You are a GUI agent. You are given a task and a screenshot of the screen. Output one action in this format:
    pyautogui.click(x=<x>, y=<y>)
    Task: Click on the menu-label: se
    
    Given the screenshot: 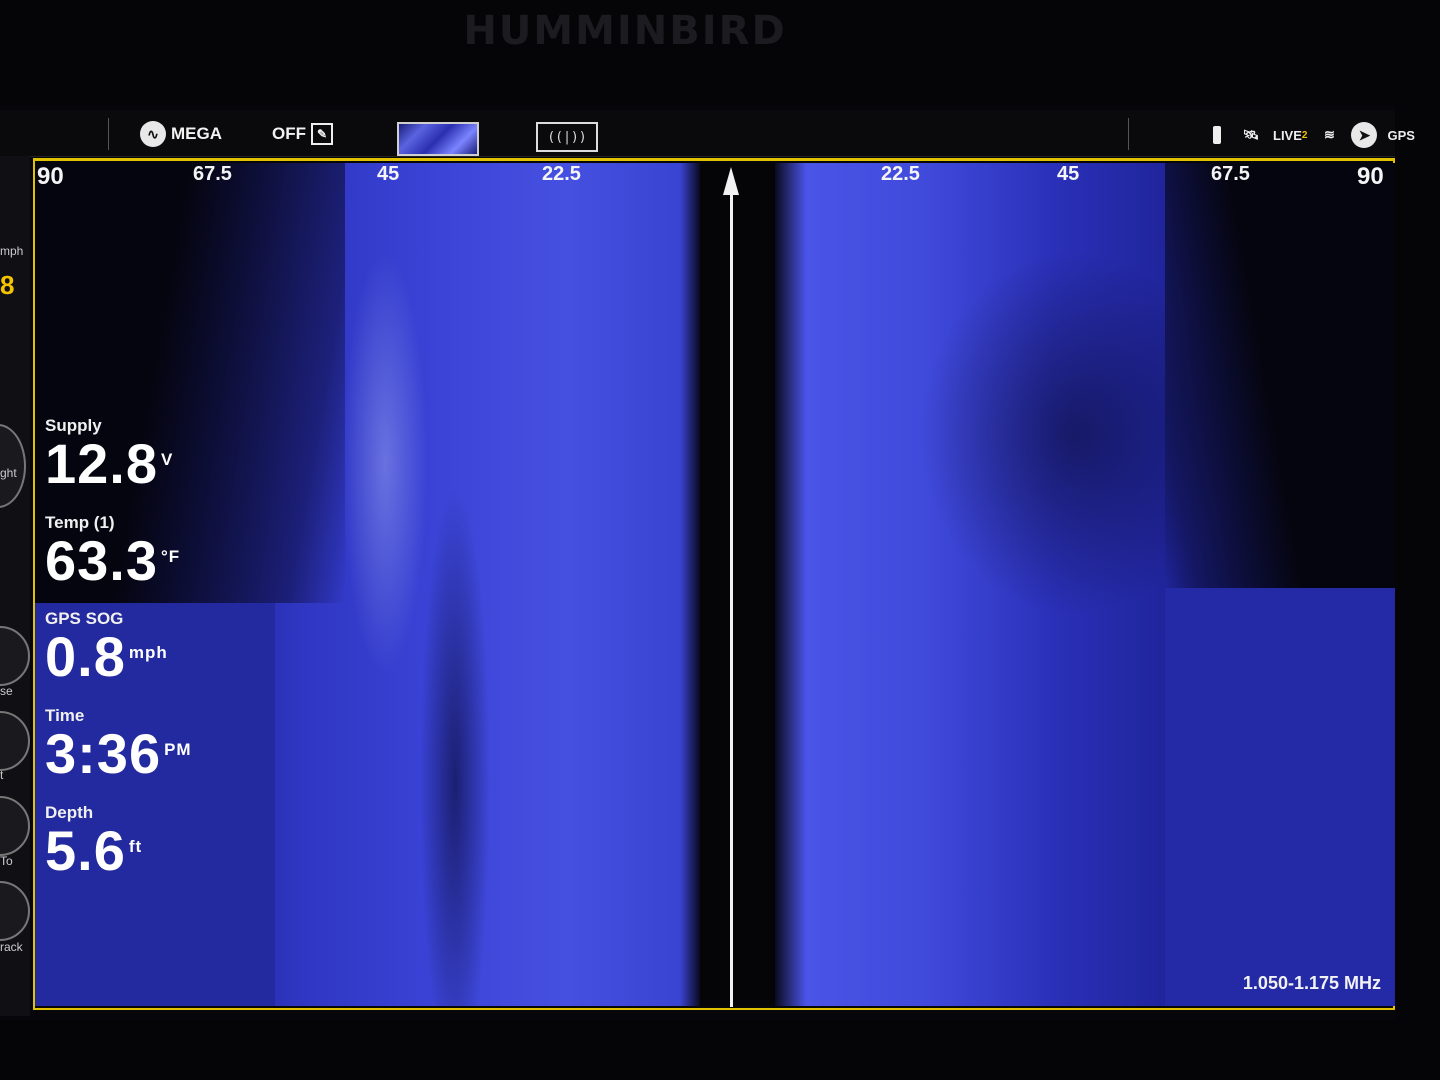 What is the action you would take?
    pyautogui.click(x=6, y=691)
    